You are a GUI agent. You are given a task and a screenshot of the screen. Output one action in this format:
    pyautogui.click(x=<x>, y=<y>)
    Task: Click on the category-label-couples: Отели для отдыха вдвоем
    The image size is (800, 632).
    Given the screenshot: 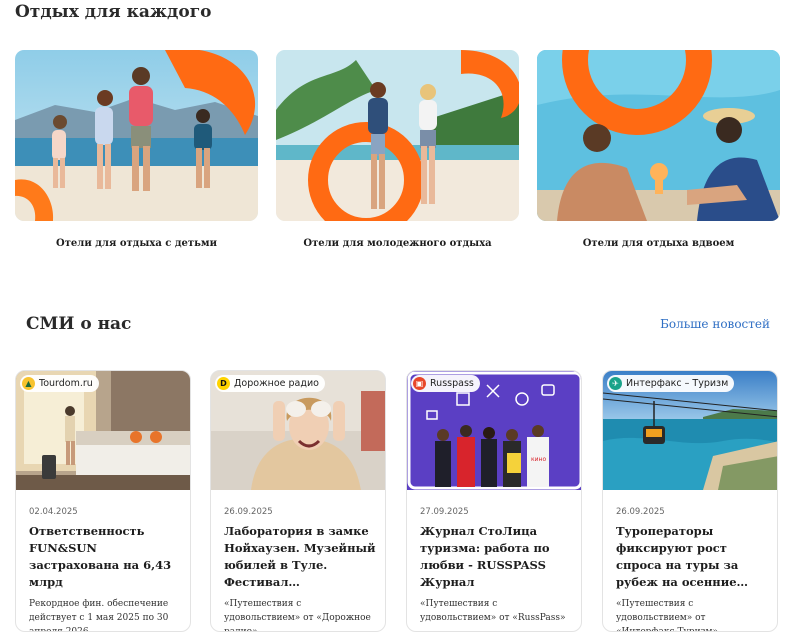 What is the action you would take?
    pyautogui.click(x=658, y=243)
    